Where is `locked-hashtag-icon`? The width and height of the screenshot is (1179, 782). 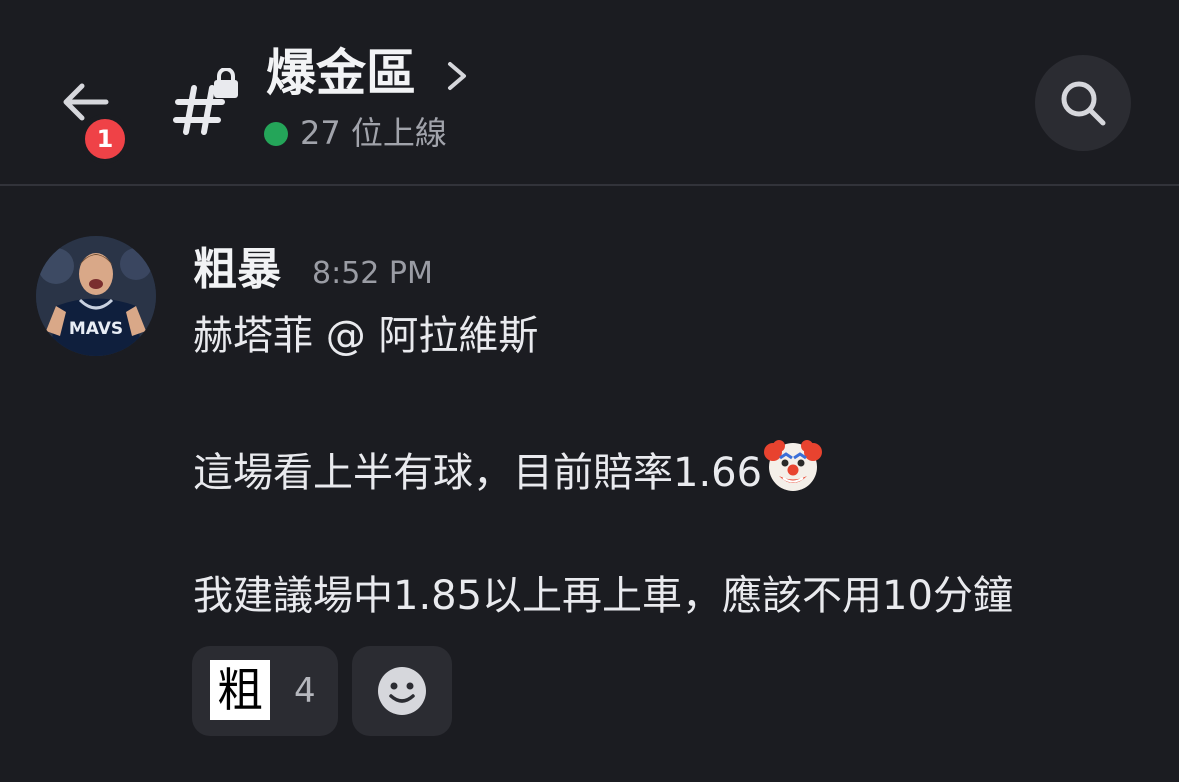 locked-hashtag-icon is located at coordinates (207, 102).